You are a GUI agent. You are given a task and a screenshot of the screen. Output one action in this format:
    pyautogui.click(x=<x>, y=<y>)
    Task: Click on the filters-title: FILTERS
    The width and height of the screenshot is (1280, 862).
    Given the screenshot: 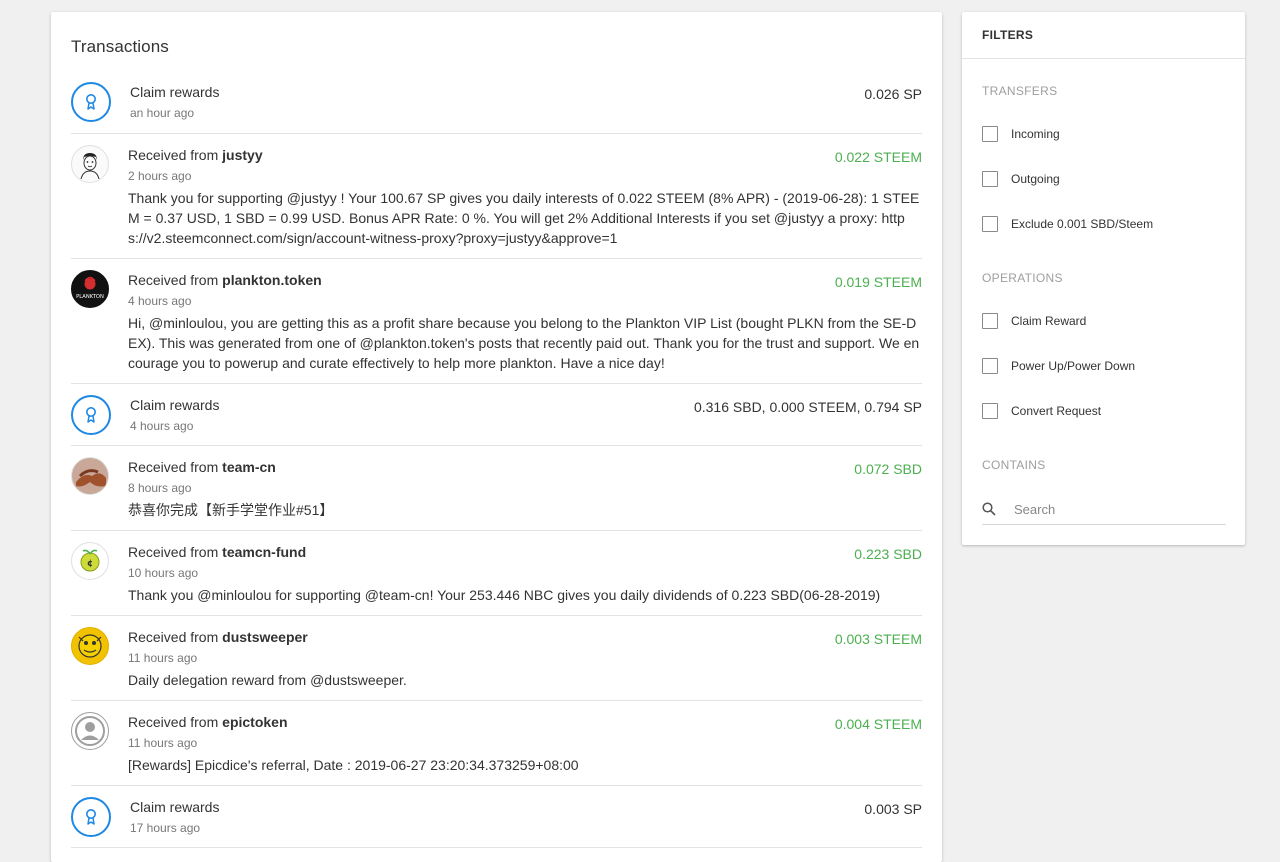 What is the action you would take?
    pyautogui.click(x=1103, y=35)
    